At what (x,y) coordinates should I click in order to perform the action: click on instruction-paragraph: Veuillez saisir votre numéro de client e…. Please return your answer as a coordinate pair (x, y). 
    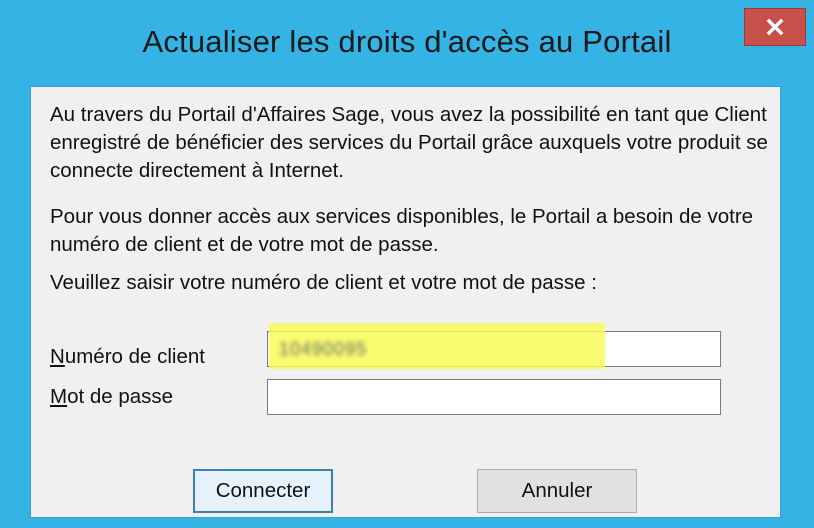
    Looking at the image, I should click on (323, 282).